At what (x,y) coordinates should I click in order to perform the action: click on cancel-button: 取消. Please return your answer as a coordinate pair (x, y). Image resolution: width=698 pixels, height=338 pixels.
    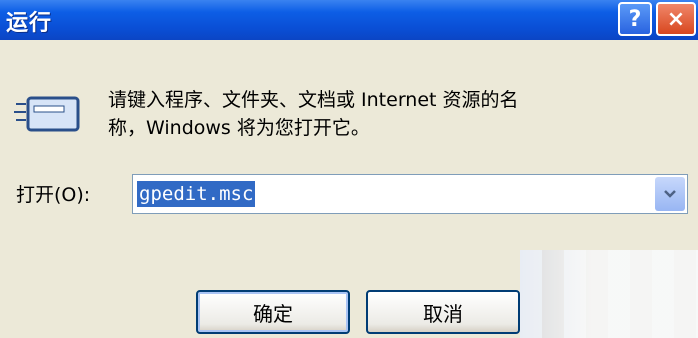
    Looking at the image, I should click on (443, 312).